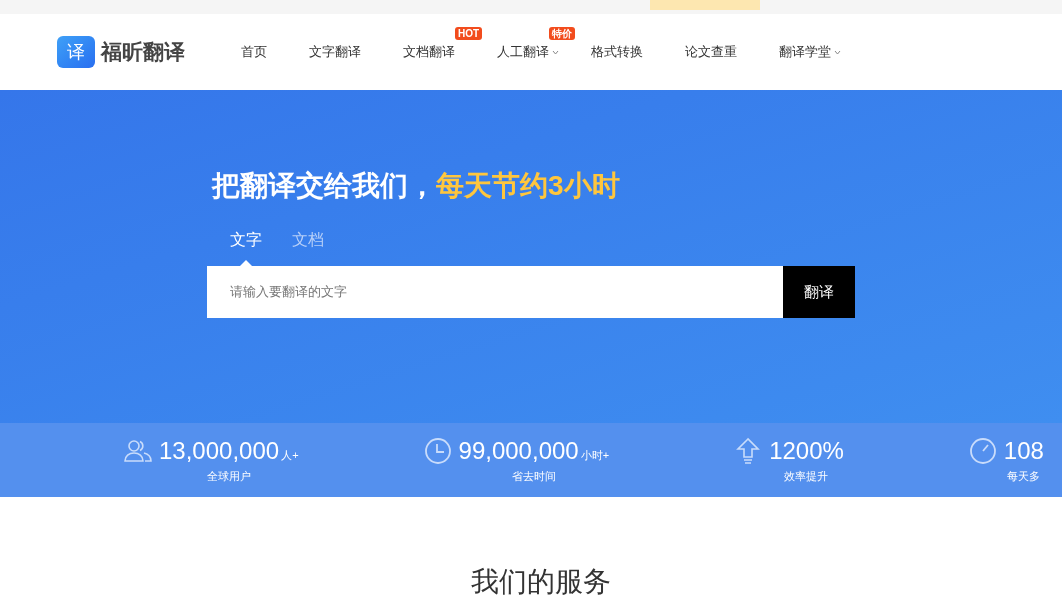 This screenshot has height=611, width=1062. I want to click on gauge-icon, so click(982, 450).